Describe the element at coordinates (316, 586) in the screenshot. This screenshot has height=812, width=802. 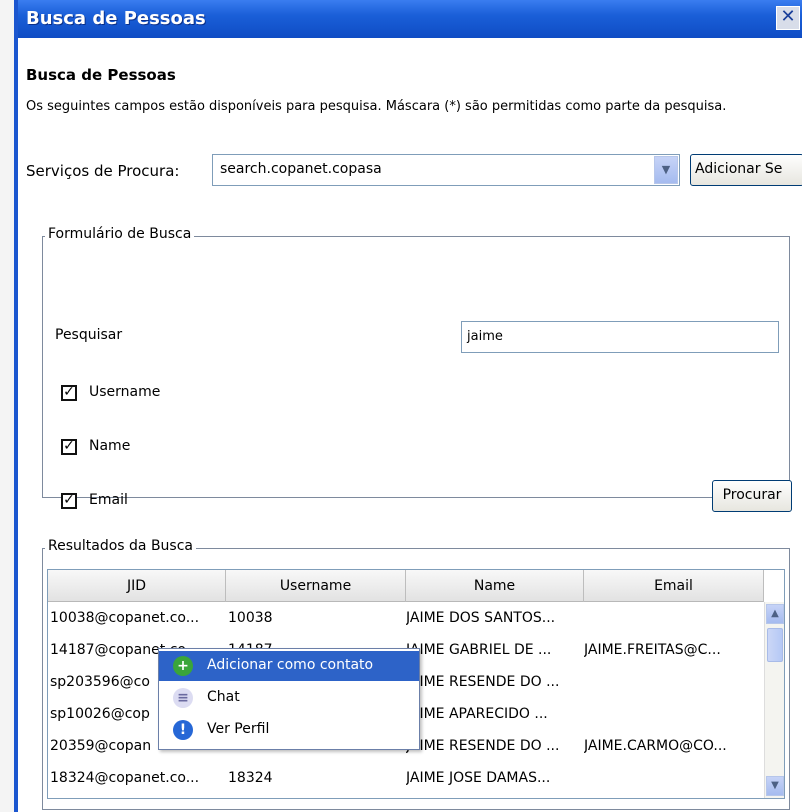
I see `column-header-username: Username` at that location.